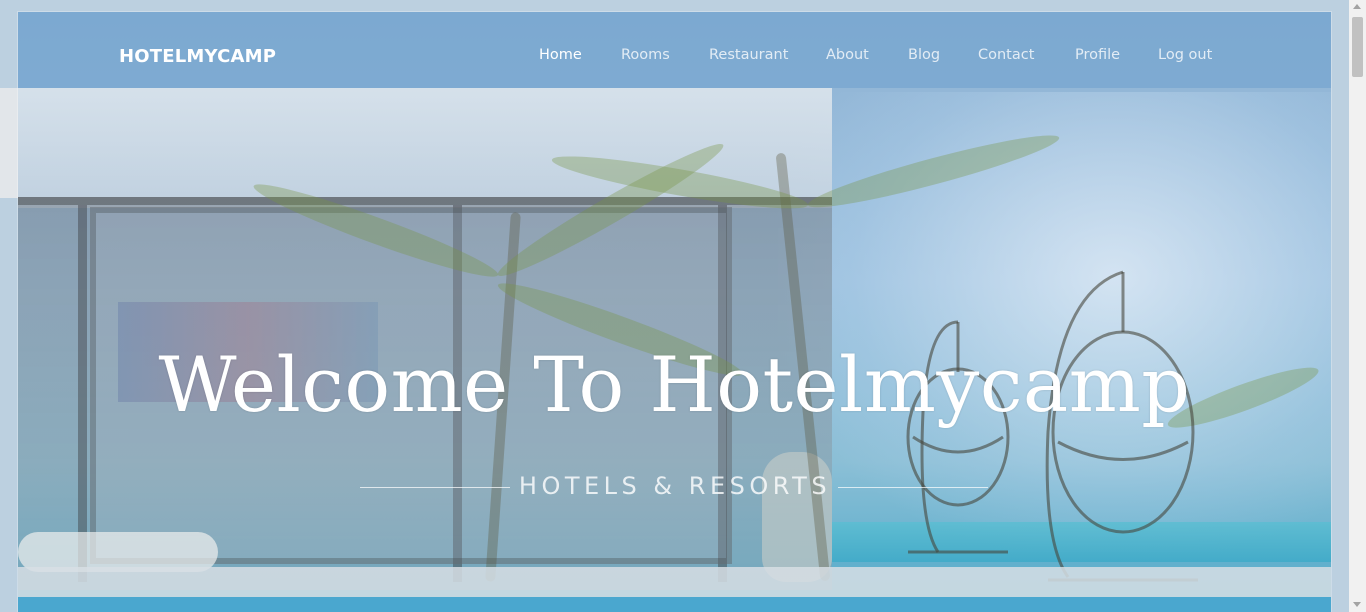 This screenshot has height=612, width=1366. I want to click on ghost-panel, so click(9, 143).